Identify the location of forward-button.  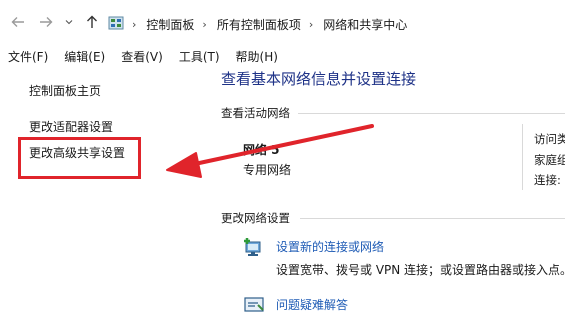
(46, 22).